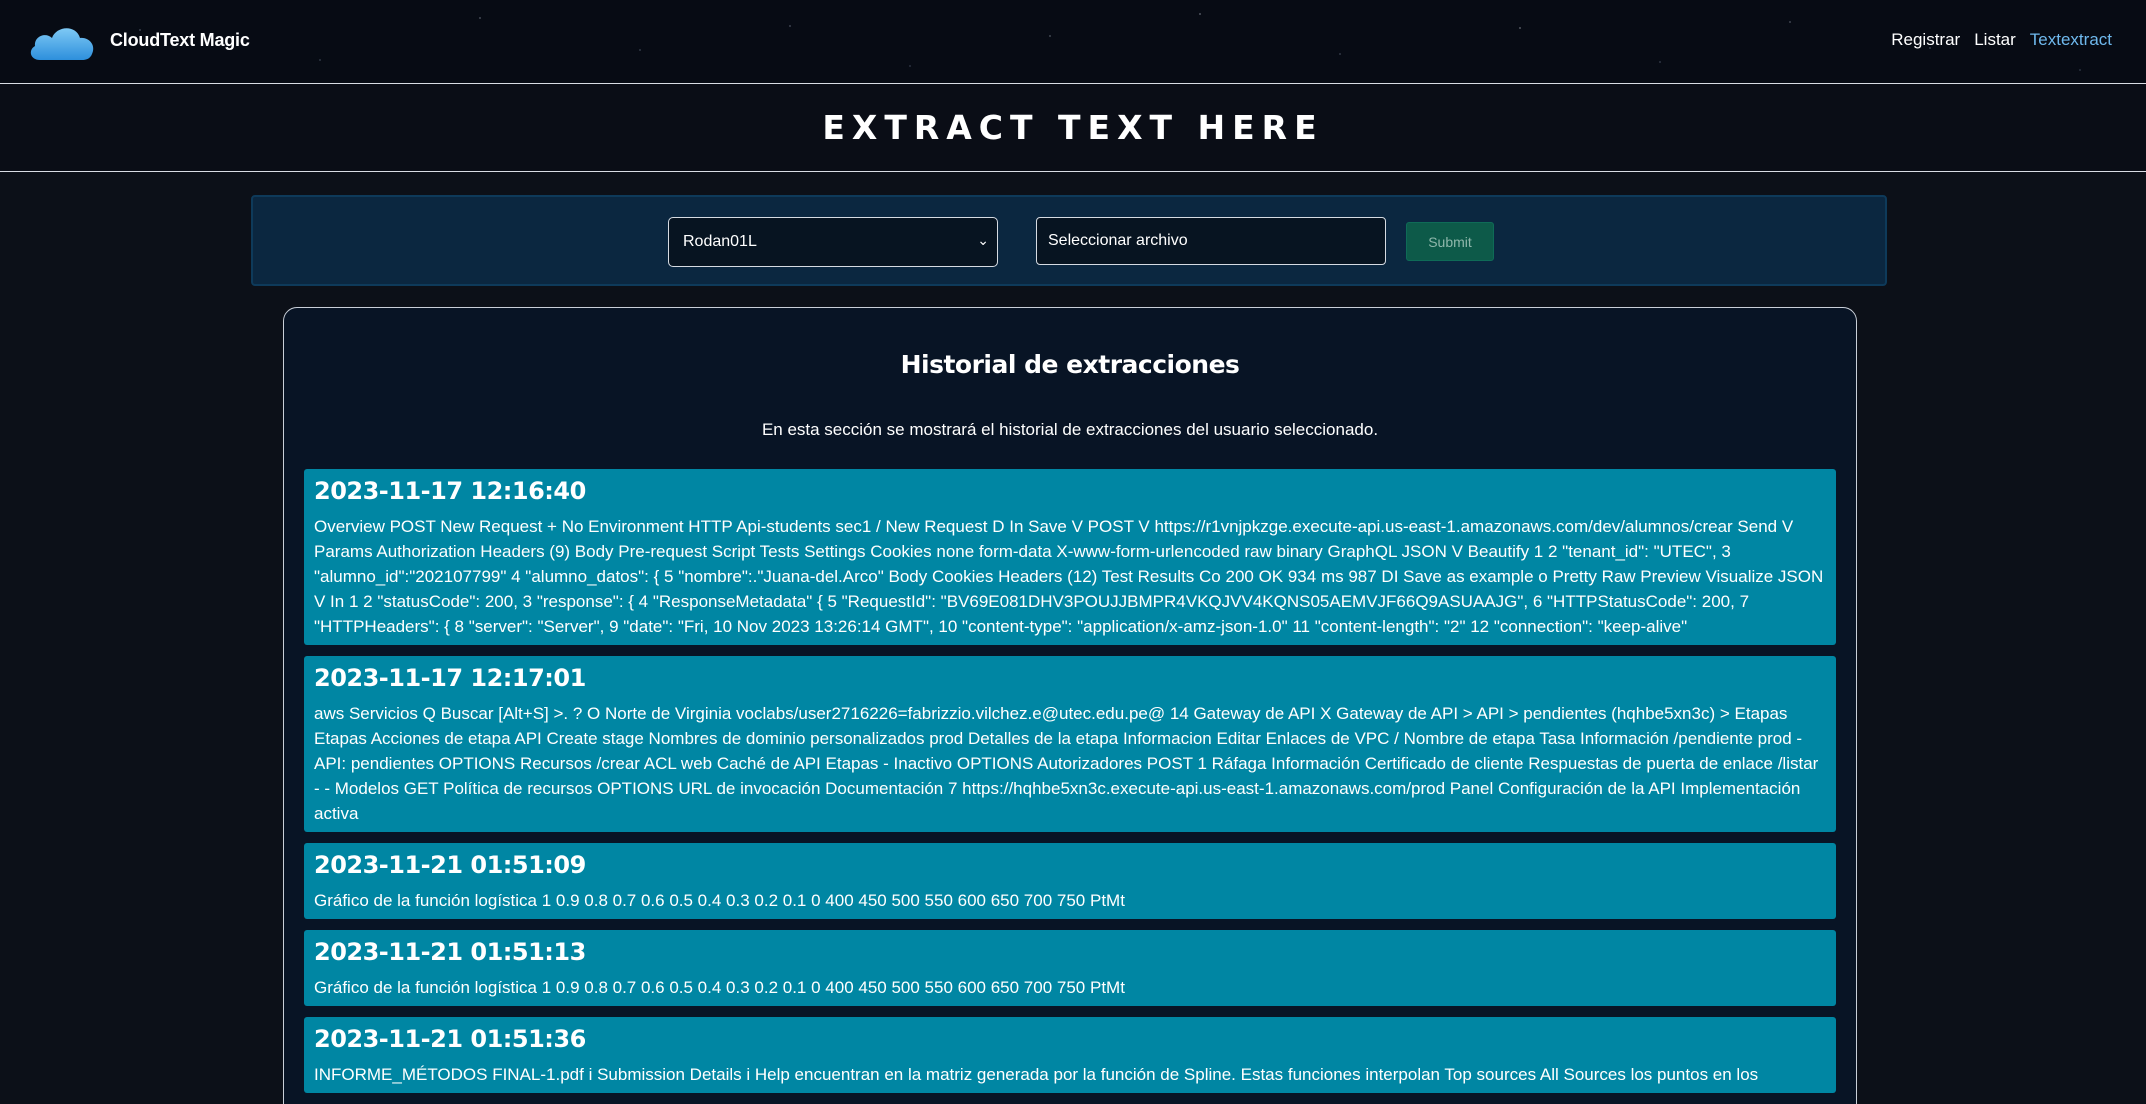 The width and height of the screenshot is (2146, 1104). What do you see at coordinates (450, 952) in the screenshot?
I see `entry-date: 2023-11-21 01:51:13` at bounding box center [450, 952].